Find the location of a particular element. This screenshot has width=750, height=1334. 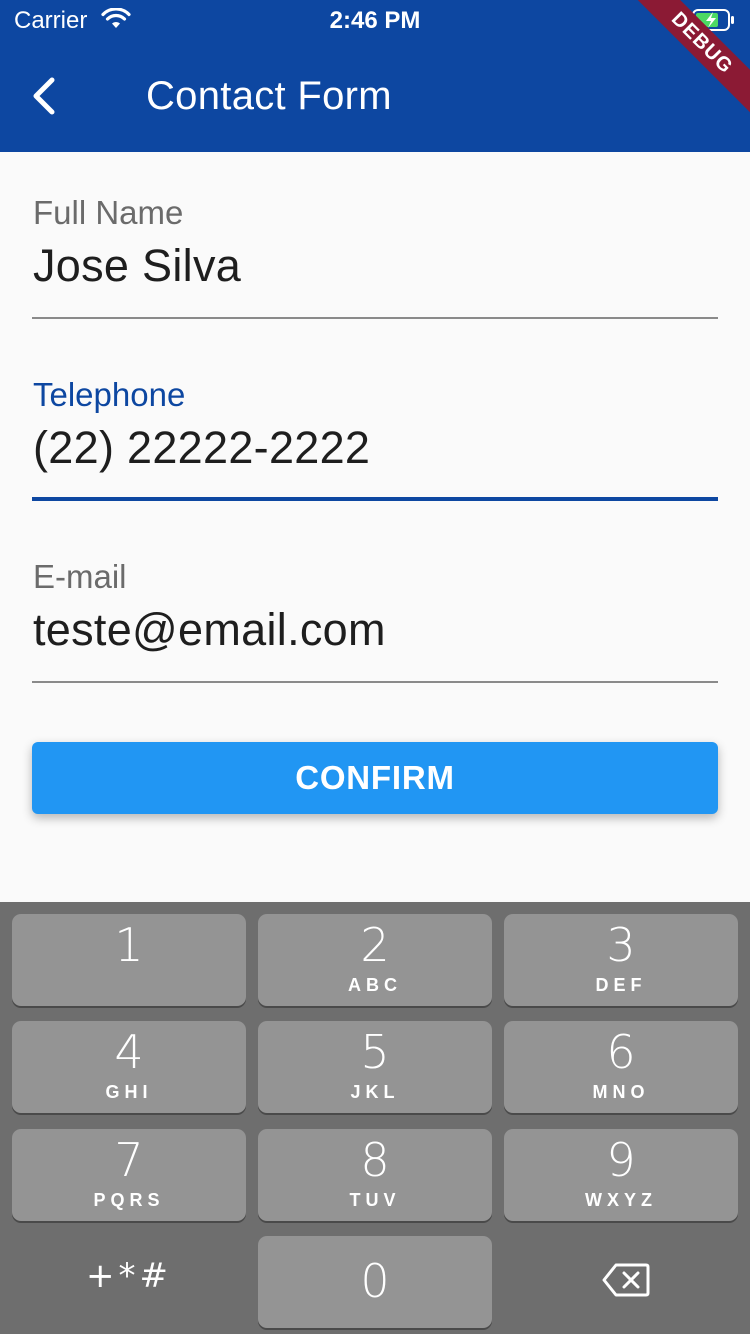

key-8: 8 TUV is located at coordinates (375, 1175).